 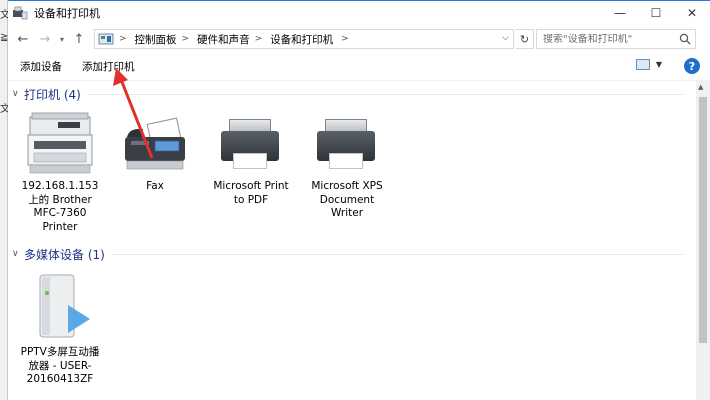 What do you see at coordinates (642, 64) in the screenshot?
I see `view-options-icon` at bounding box center [642, 64].